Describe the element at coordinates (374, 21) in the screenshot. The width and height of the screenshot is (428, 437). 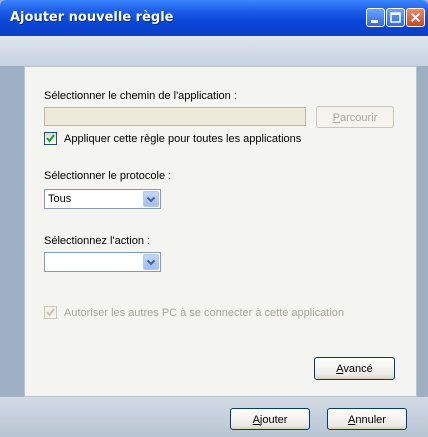
I see `minimize-icon` at that location.